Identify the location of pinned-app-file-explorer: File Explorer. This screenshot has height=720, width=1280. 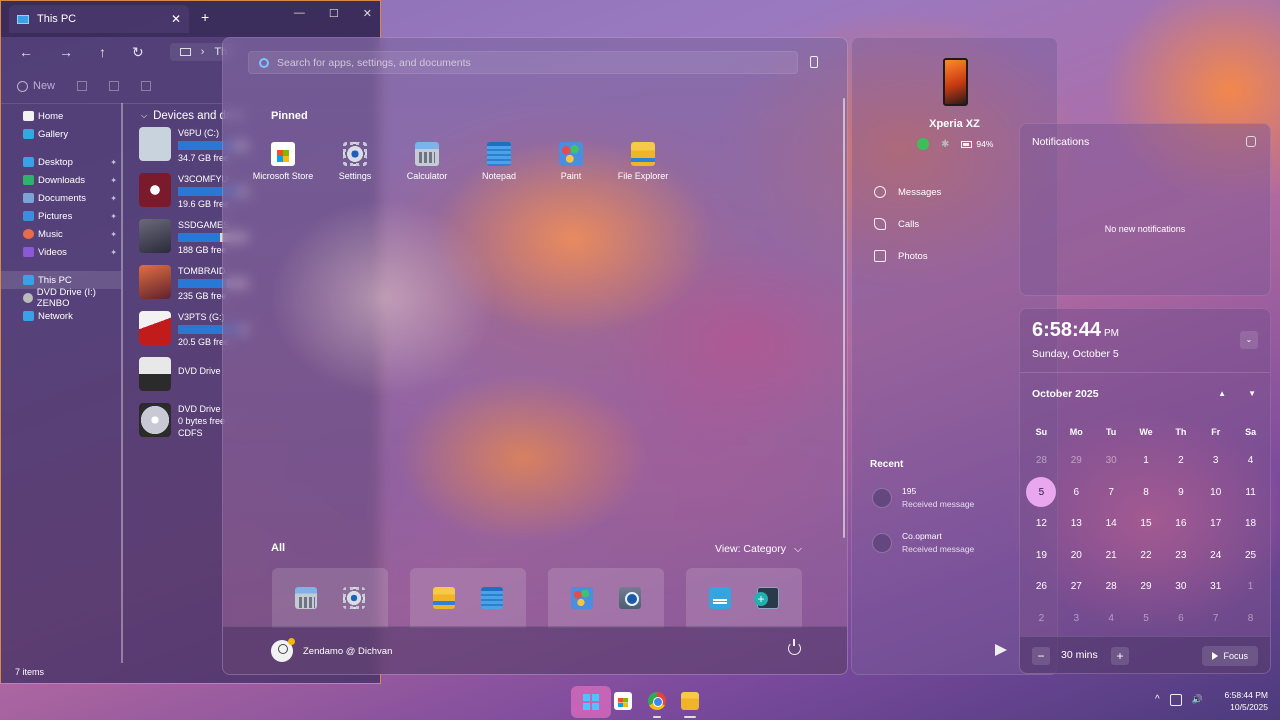
(643, 161).